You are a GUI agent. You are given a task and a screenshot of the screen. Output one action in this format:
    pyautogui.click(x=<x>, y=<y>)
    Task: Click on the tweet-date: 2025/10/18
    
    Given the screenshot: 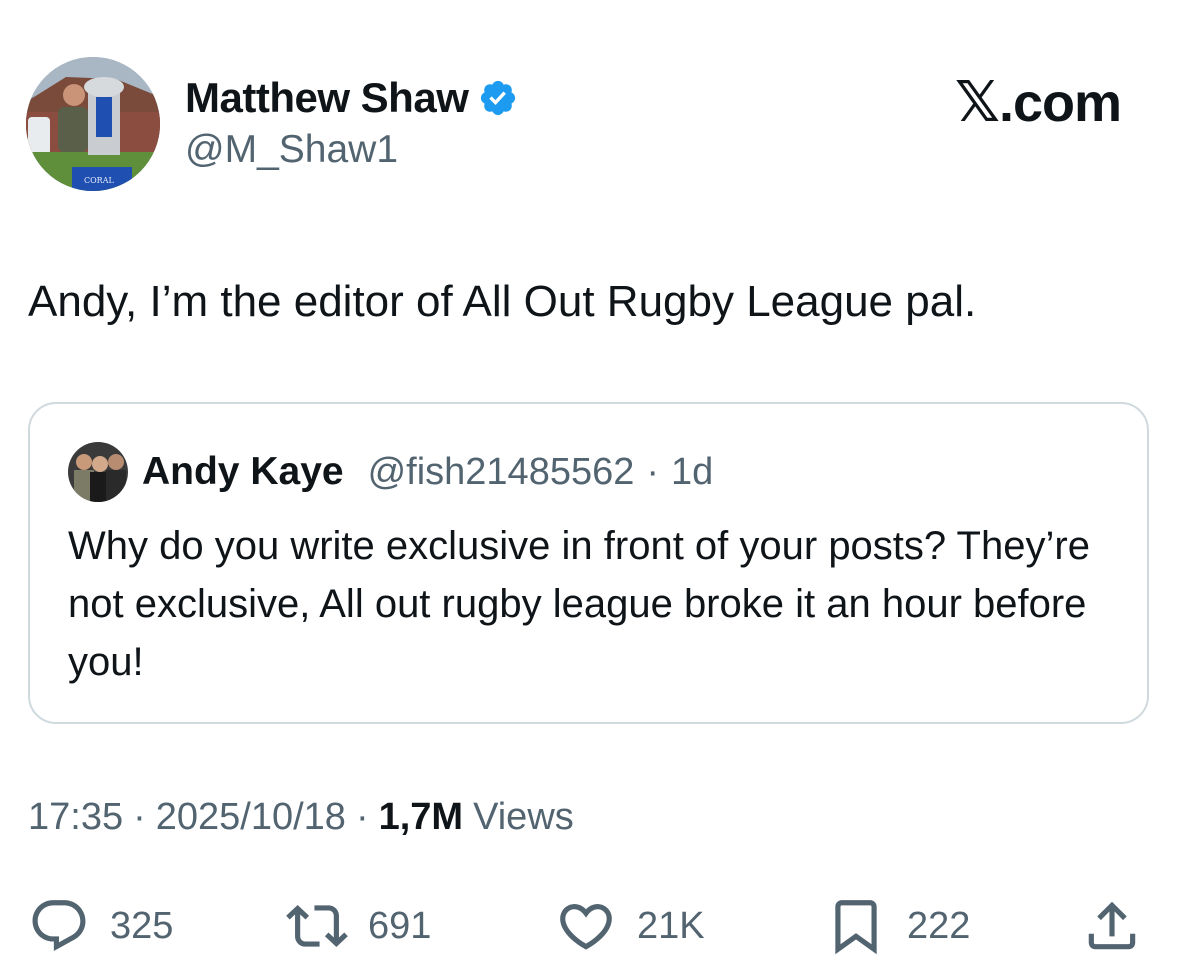 What is the action you would take?
    pyautogui.click(x=251, y=817)
    